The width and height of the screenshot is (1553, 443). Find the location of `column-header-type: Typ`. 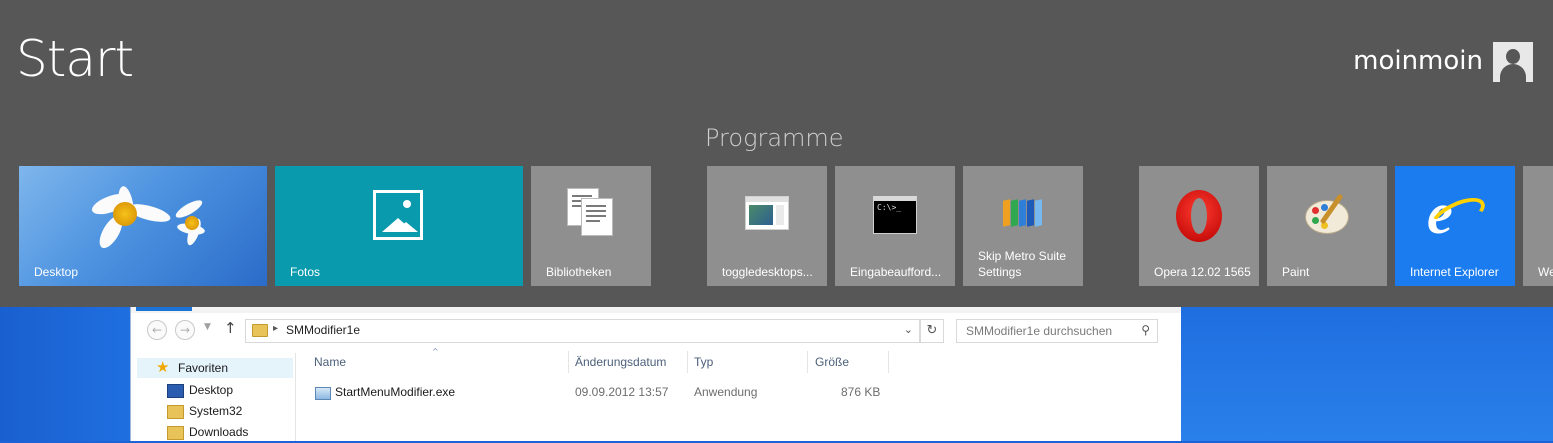

column-header-type: Typ is located at coordinates (703, 362).